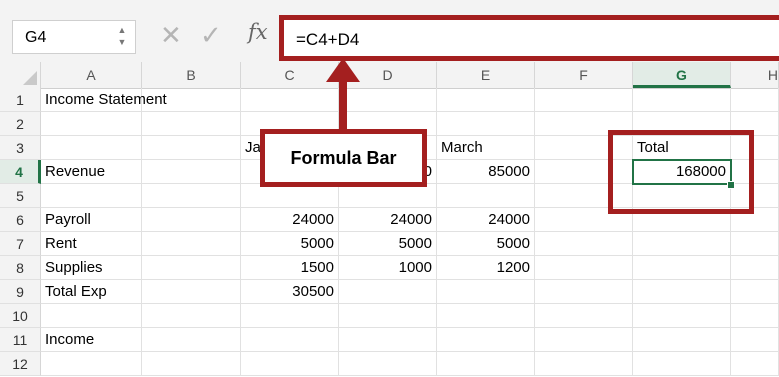 The image size is (779, 377). What do you see at coordinates (290, 220) in the screenshot?
I see `cell-c6: 24000` at bounding box center [290, 220].